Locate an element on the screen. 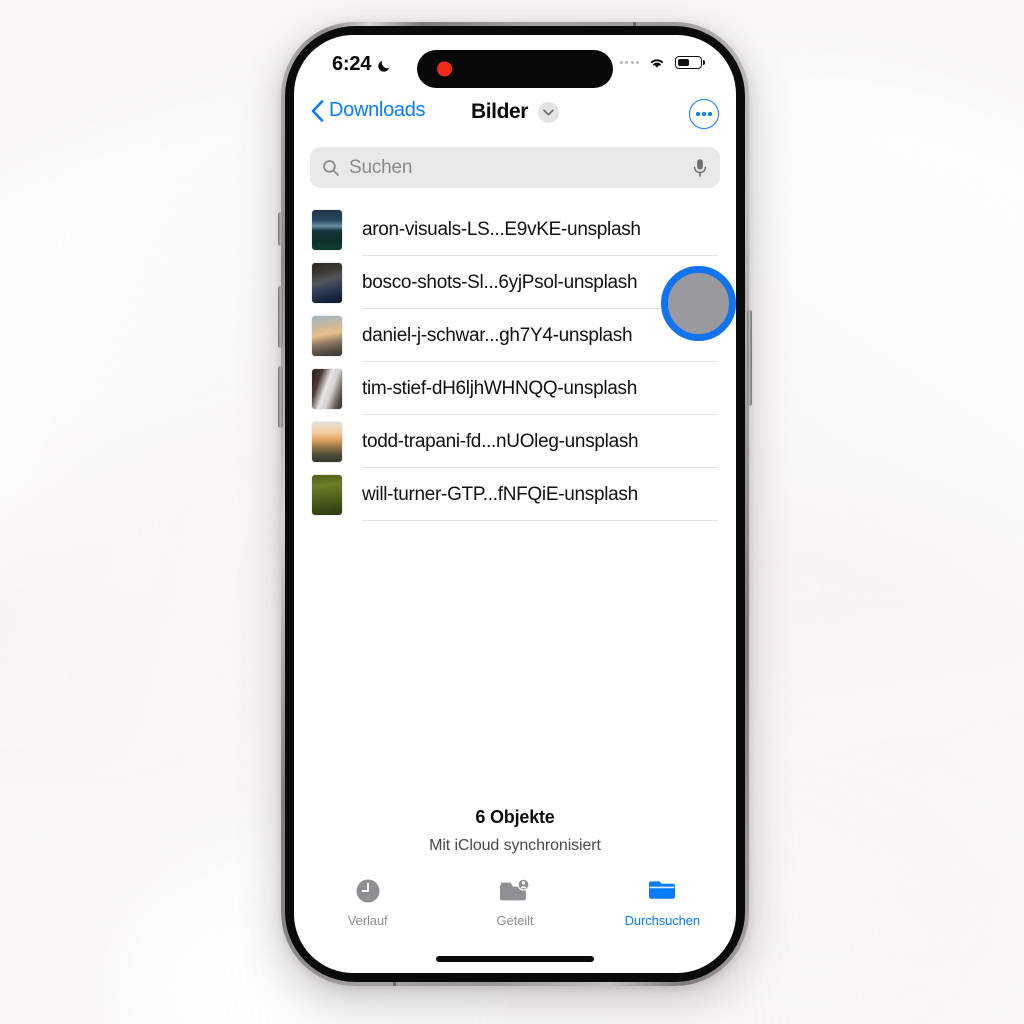 Image resolution: width=1024 pixels, height=1024 pixels. crescent-moon-icon is located at coordinates (384, 66).